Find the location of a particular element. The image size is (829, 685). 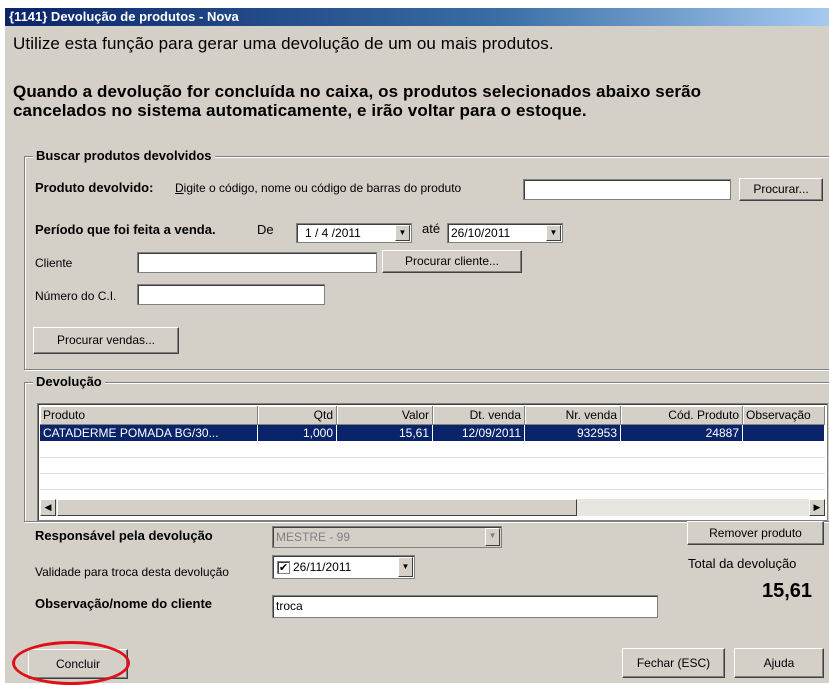

remover-produto-button: Remover produto is located at coordinates (755, 533).